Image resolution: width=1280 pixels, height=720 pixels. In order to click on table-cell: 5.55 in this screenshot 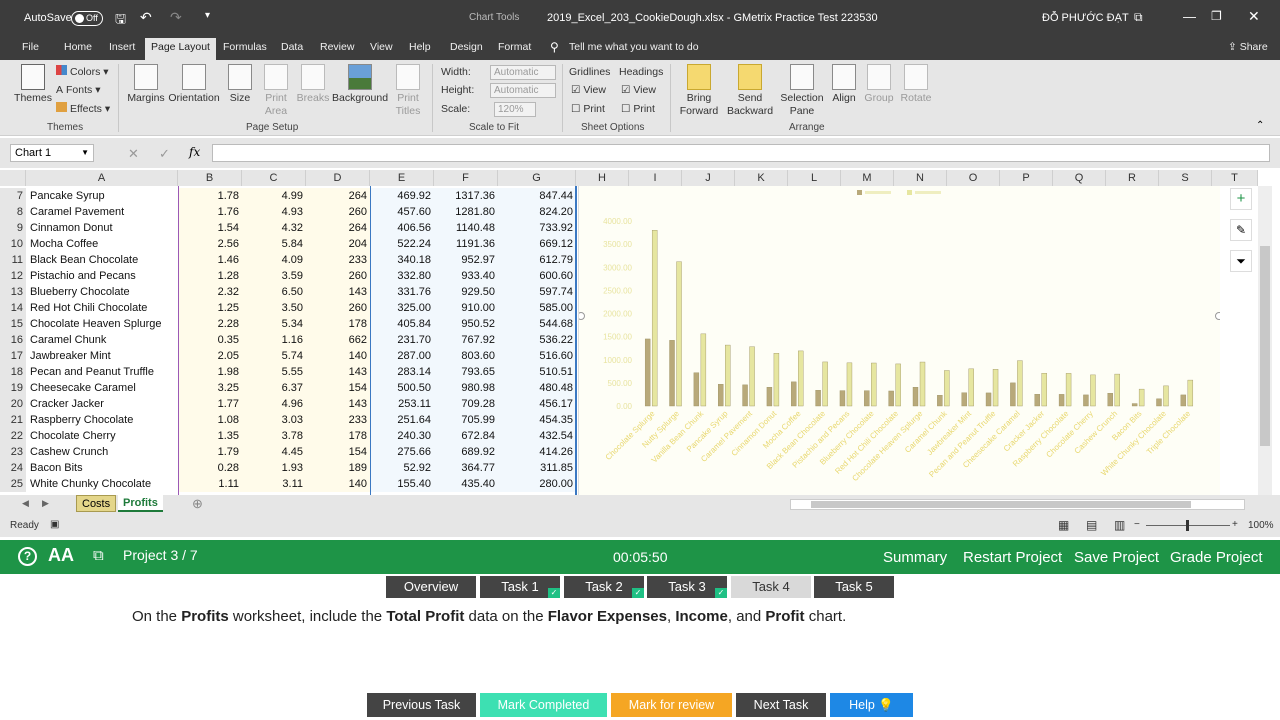, I will do `click(274, 372)`.